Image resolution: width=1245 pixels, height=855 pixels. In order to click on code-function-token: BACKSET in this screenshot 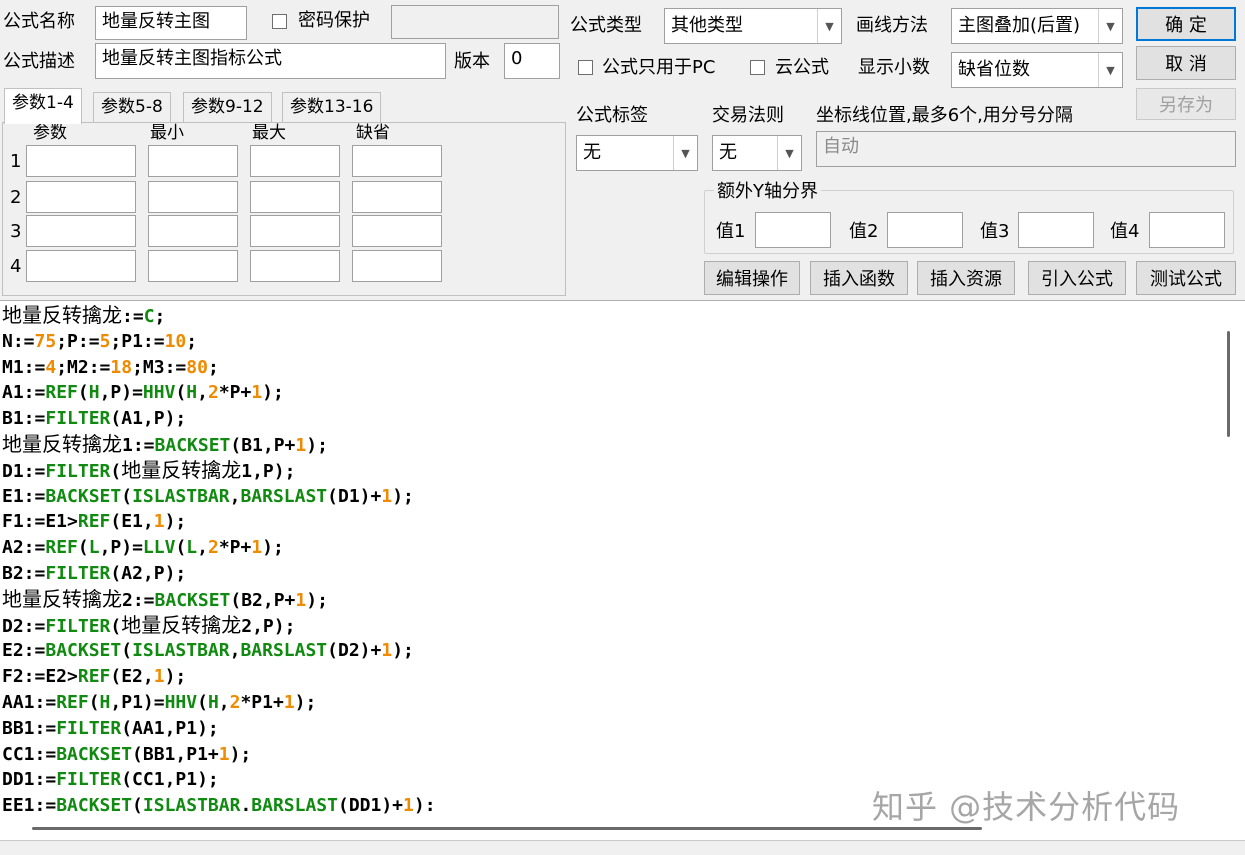, I will do `click(94, 806)`.